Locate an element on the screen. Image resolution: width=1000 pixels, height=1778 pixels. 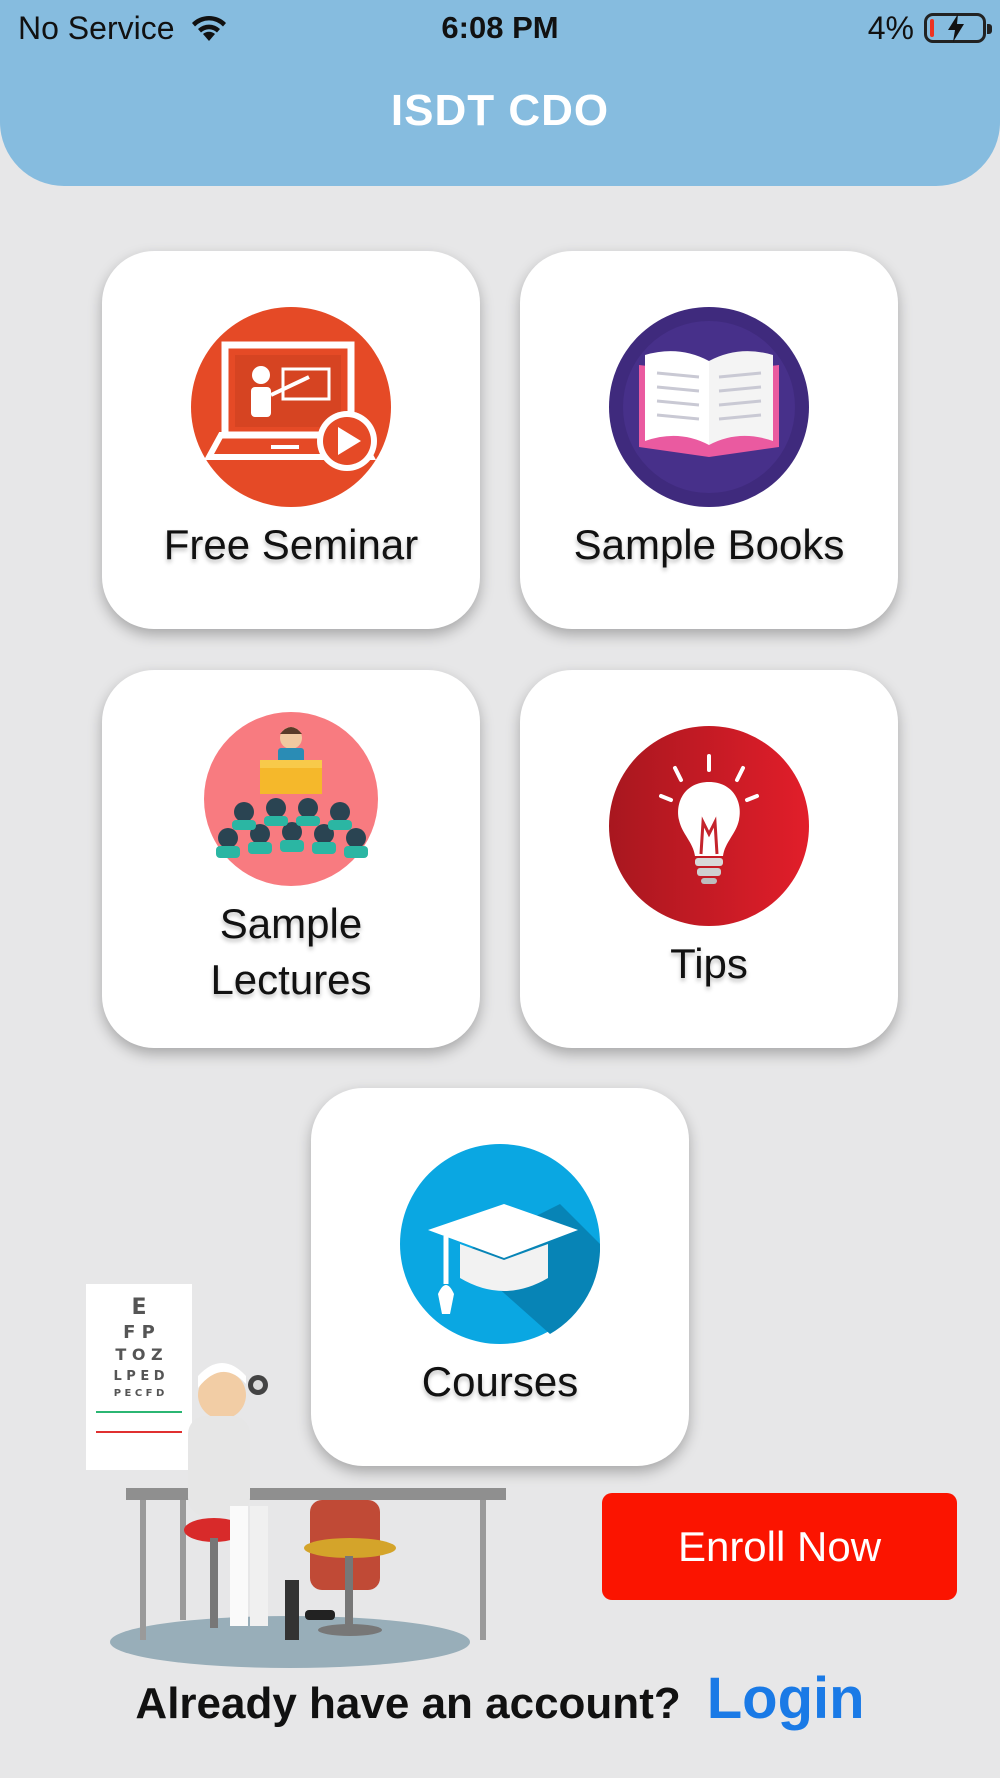
courses-card: Courses is located at coordinates (500, 1277).